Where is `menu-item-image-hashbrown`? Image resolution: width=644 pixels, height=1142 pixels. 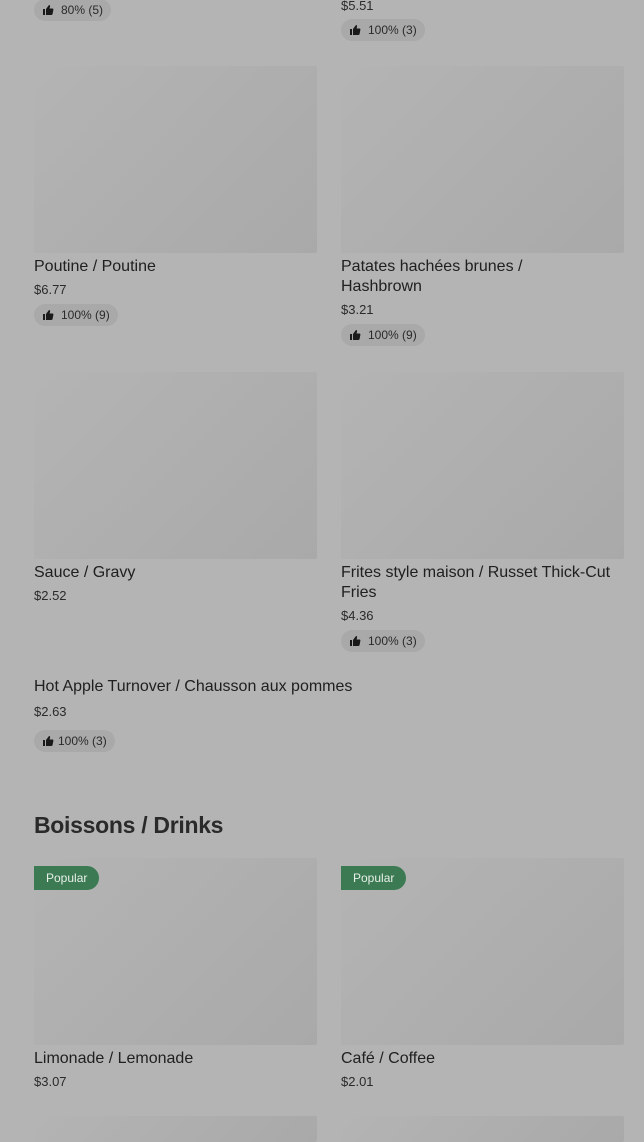
menu-item-image-hashbrown is located at coordinates (482, 159).